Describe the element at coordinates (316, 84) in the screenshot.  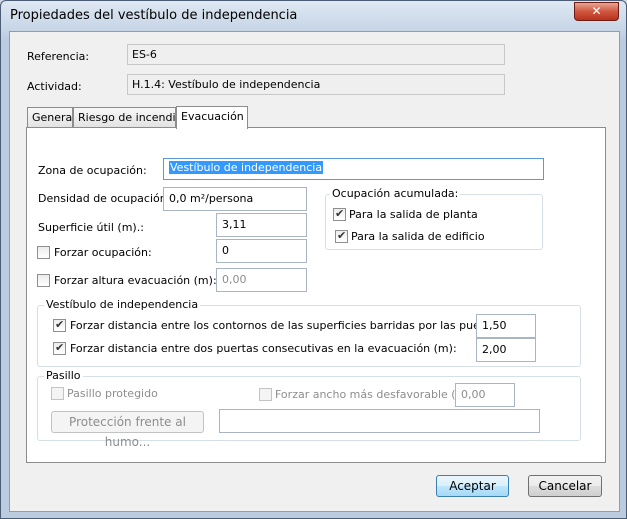
I see `actividad-field: H.1.4: Vestíbulo de independencia` at that location.